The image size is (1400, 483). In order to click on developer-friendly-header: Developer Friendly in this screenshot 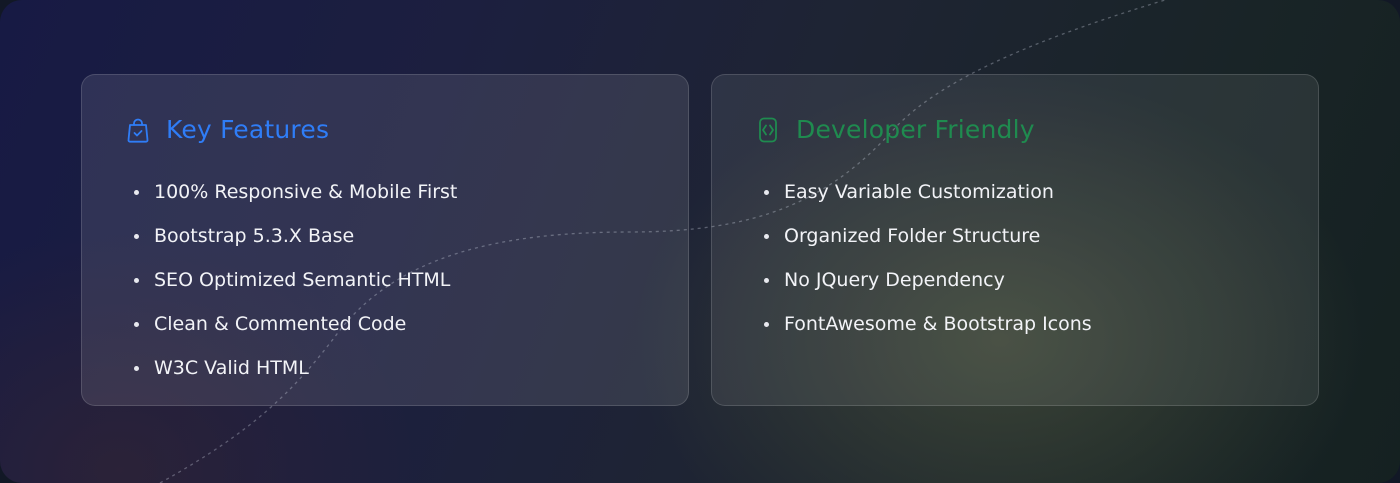, I will do `click(894, 129)`.